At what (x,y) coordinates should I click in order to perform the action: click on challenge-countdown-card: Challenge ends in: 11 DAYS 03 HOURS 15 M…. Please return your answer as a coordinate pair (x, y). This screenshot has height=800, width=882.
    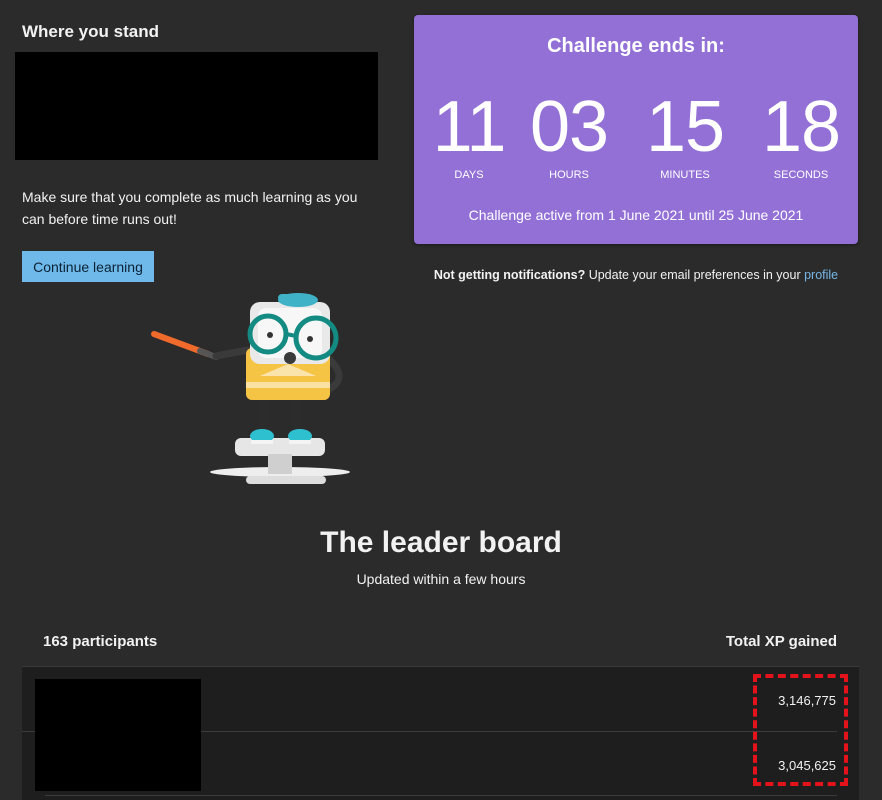
    Looking at the image, I should click on (636, 129).